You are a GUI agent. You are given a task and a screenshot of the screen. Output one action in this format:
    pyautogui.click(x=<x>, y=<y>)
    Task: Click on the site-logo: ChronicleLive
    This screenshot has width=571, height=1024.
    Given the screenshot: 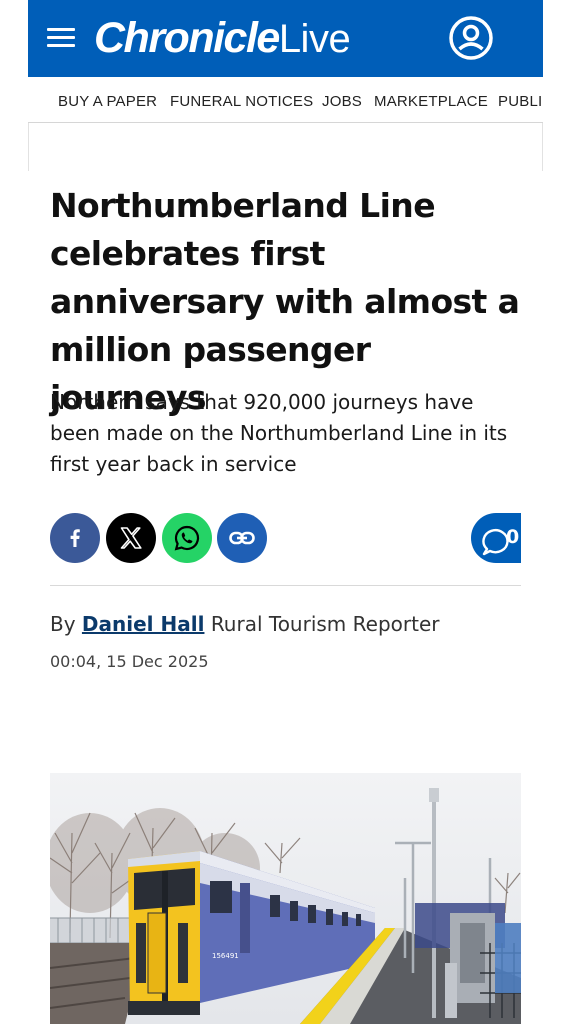 What is the action you would take?
    pyautogui.click(x=222, y=39)
    